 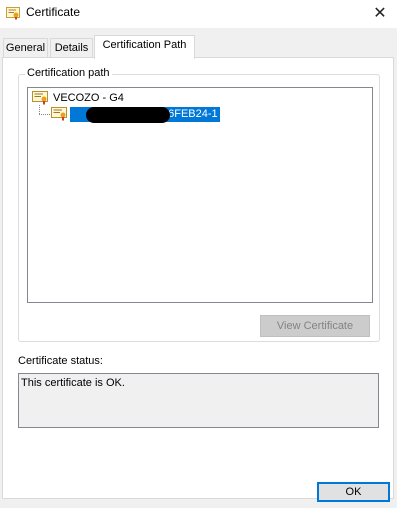 I want to click on tab-certification-path: Certification Path, so click(x=144, y=47).